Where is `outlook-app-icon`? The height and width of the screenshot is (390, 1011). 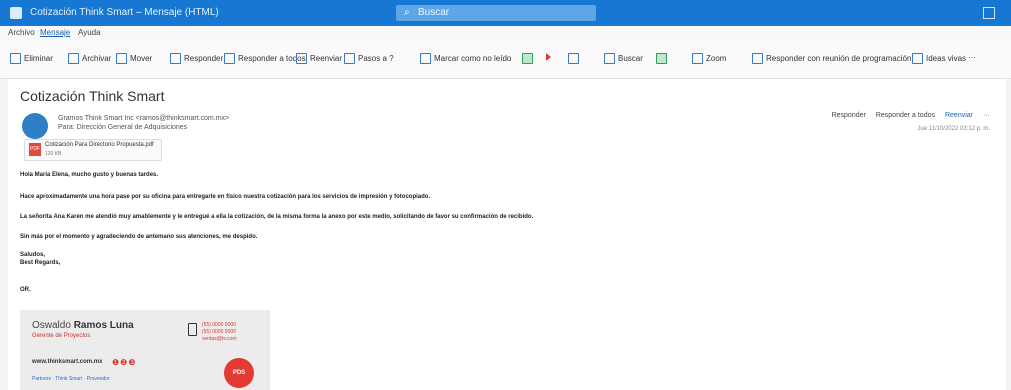
outlook-app-icon is located at coordinates (16, 13).